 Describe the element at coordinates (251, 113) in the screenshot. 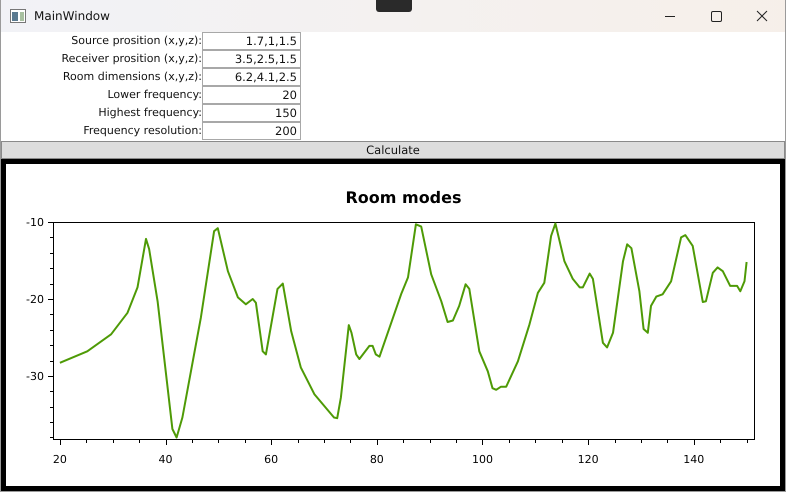

I see `input-field: 150` at that location.